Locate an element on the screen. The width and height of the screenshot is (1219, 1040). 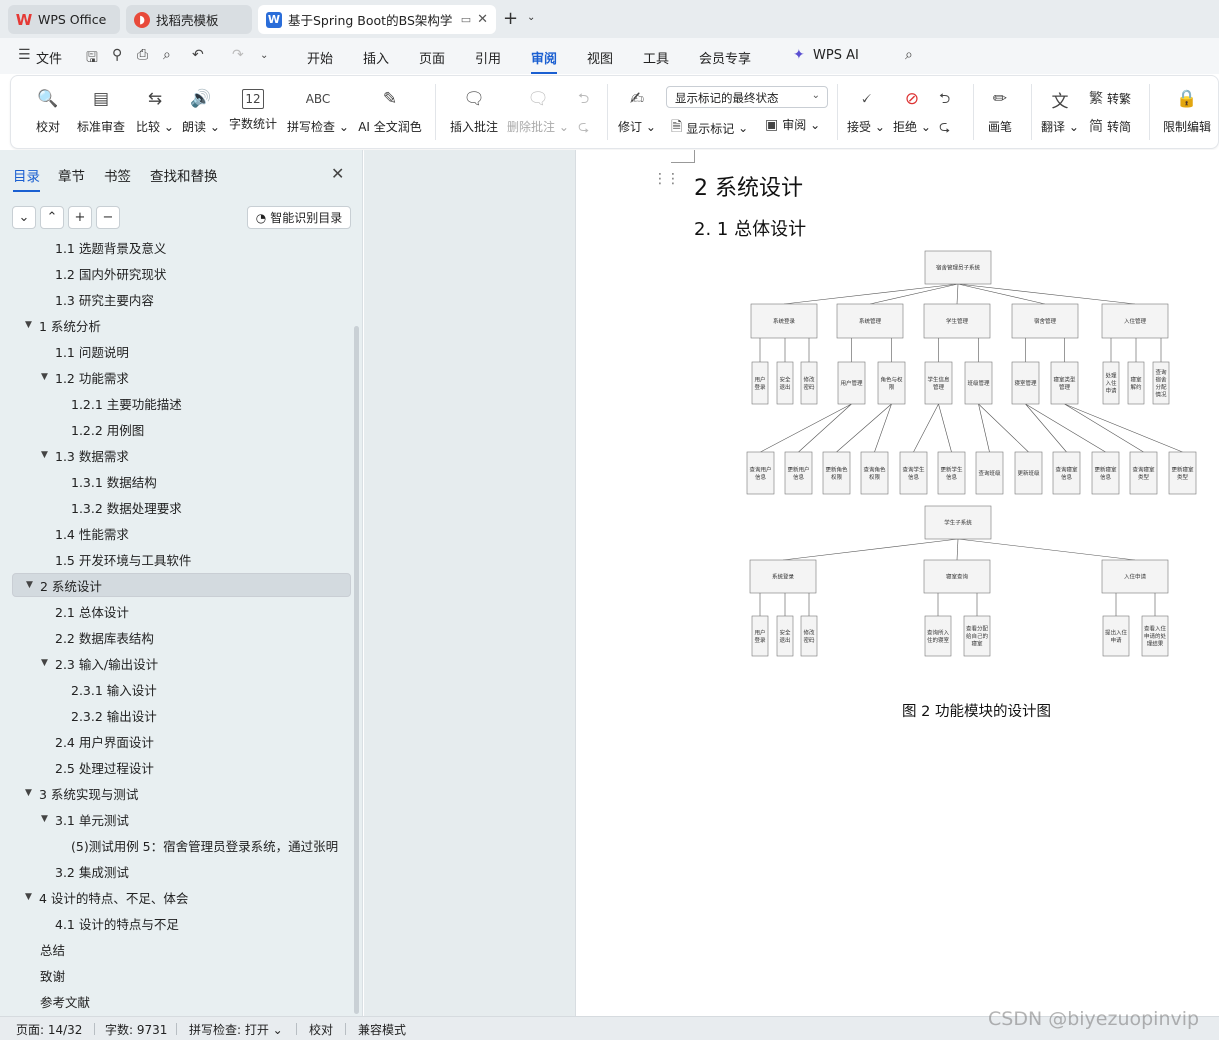
menu-home: 开始 is located at coordinates (320, 57).